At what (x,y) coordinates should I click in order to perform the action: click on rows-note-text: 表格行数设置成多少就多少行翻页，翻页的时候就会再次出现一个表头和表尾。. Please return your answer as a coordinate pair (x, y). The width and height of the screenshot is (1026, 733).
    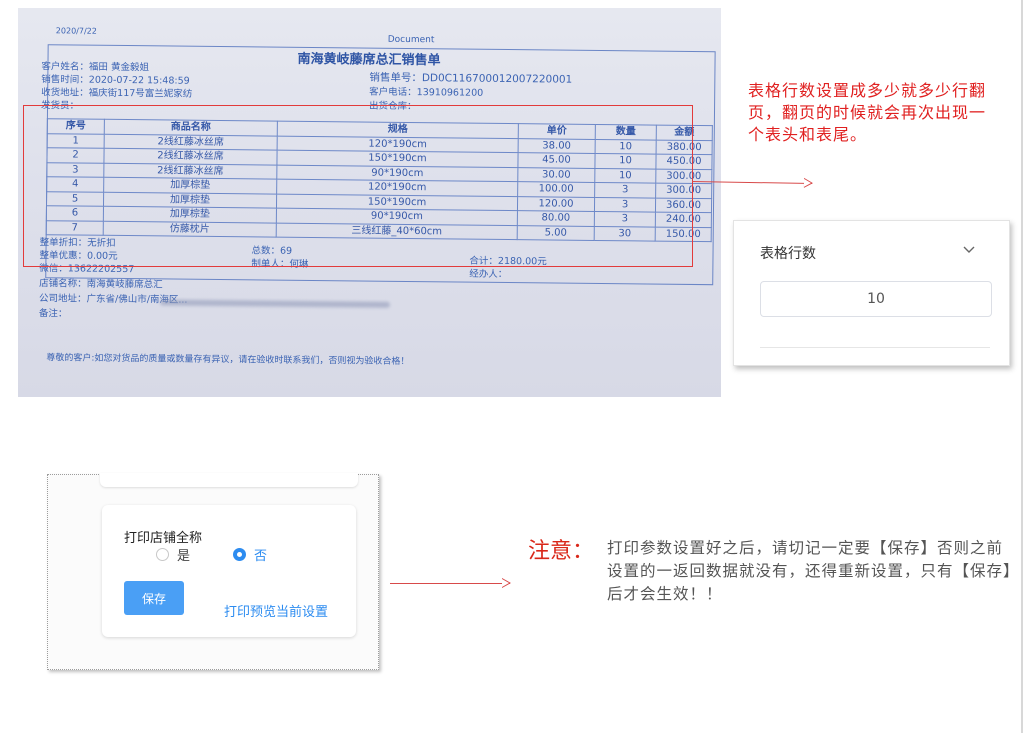
    Looking at the image, I should click on (867, 112).